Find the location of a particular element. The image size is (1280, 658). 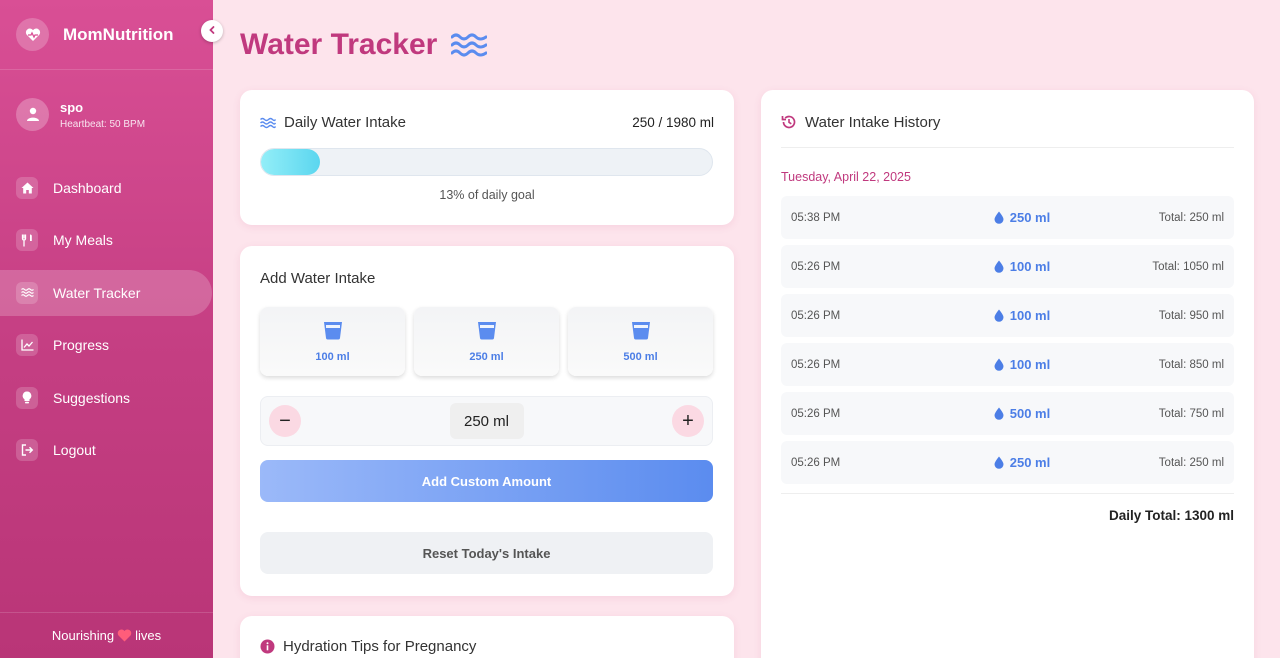

history-entry: 05:38 PM 250 ml Total: 250 ml is located at coordinates (1007, 217).